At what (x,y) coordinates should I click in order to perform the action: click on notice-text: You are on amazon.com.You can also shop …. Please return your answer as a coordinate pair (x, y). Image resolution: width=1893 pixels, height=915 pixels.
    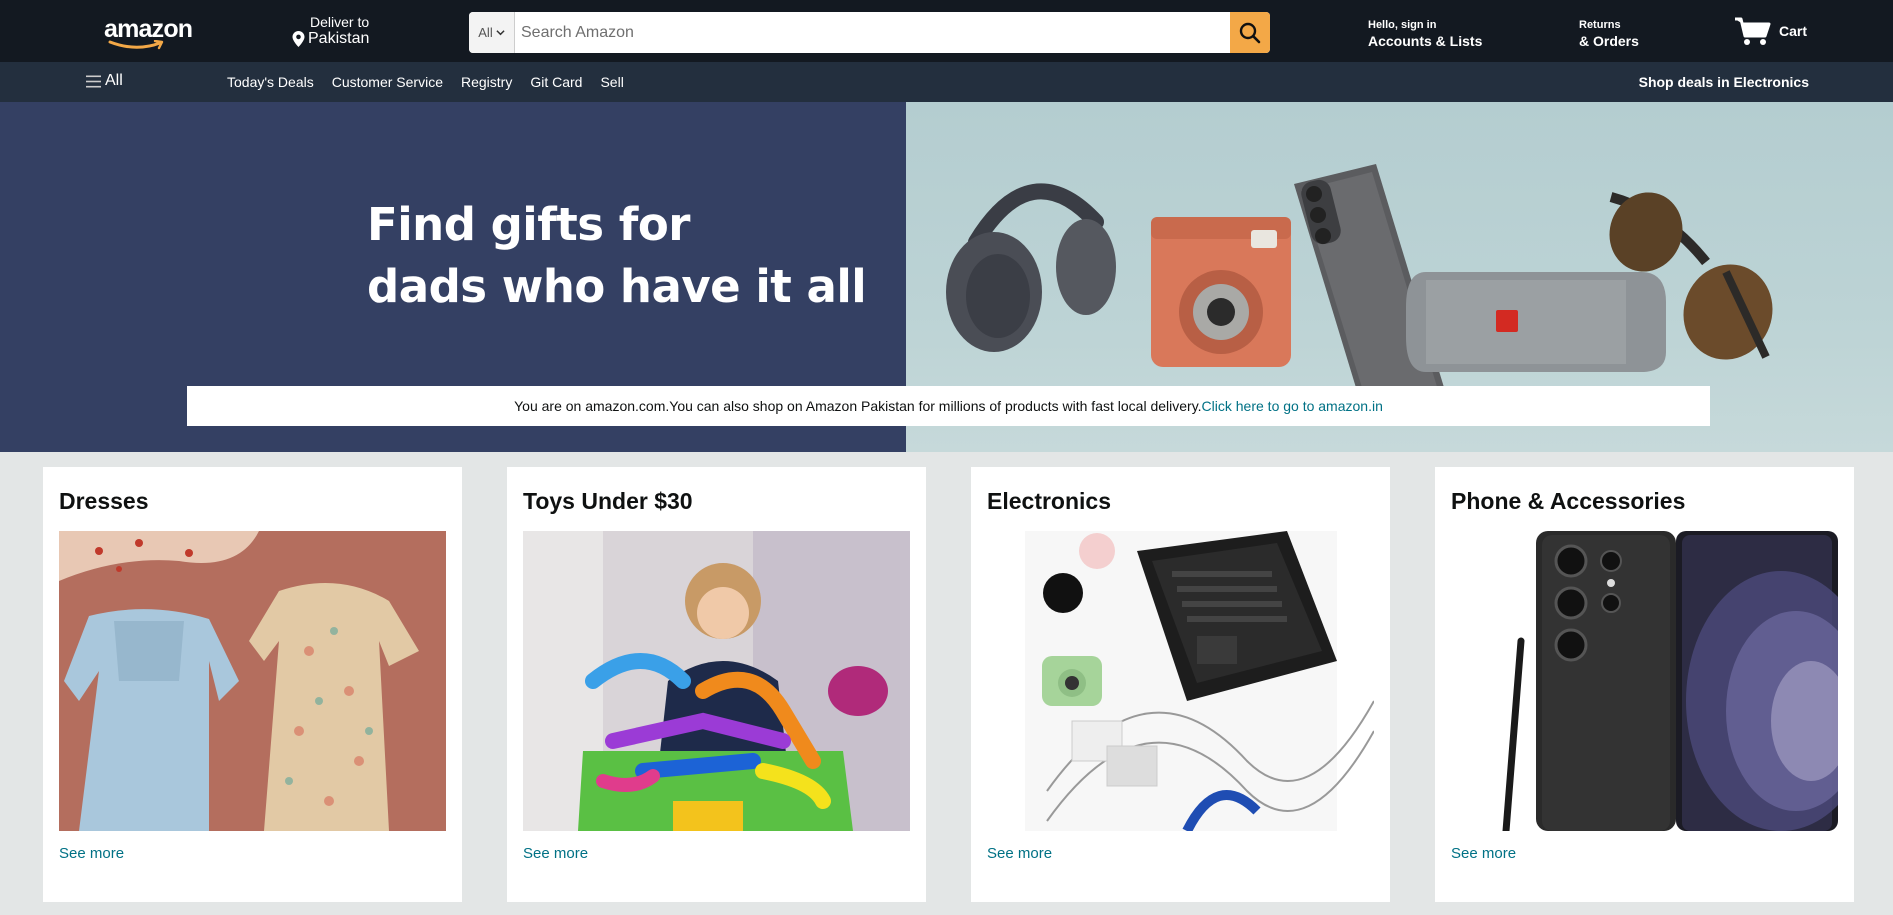
    Looking at the image, I should click on (858, 406).